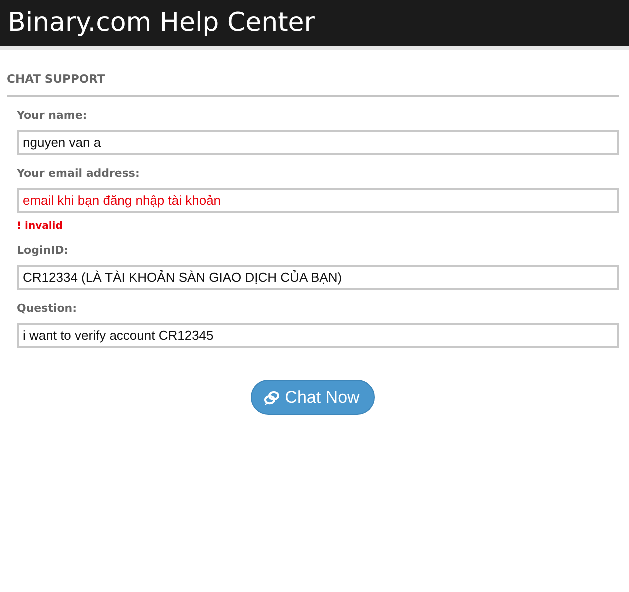  Describe the element at coordinates (318, 200) in the screenshot. I see `input-field: email khi bạn đăng nhập tài khoản` at that location.